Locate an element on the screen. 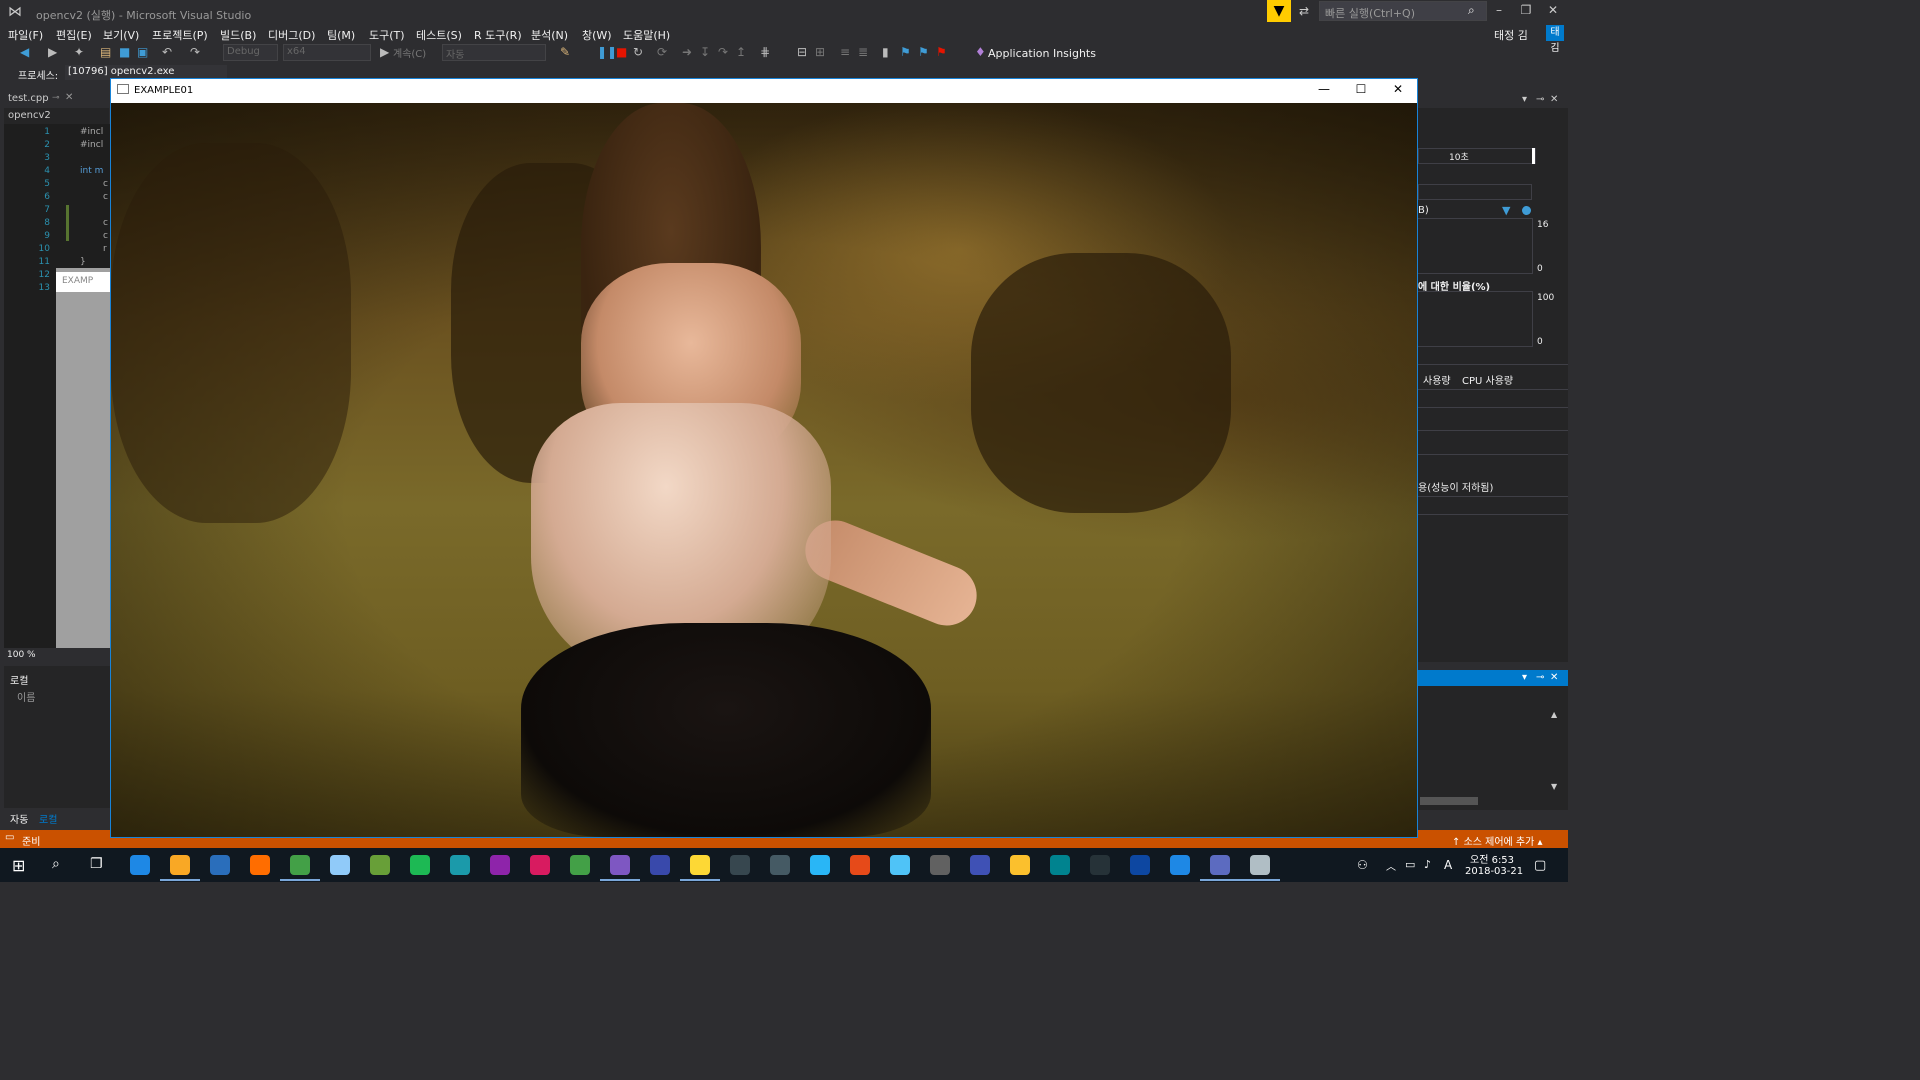  code-line: } is located at coordinates (83, 262).